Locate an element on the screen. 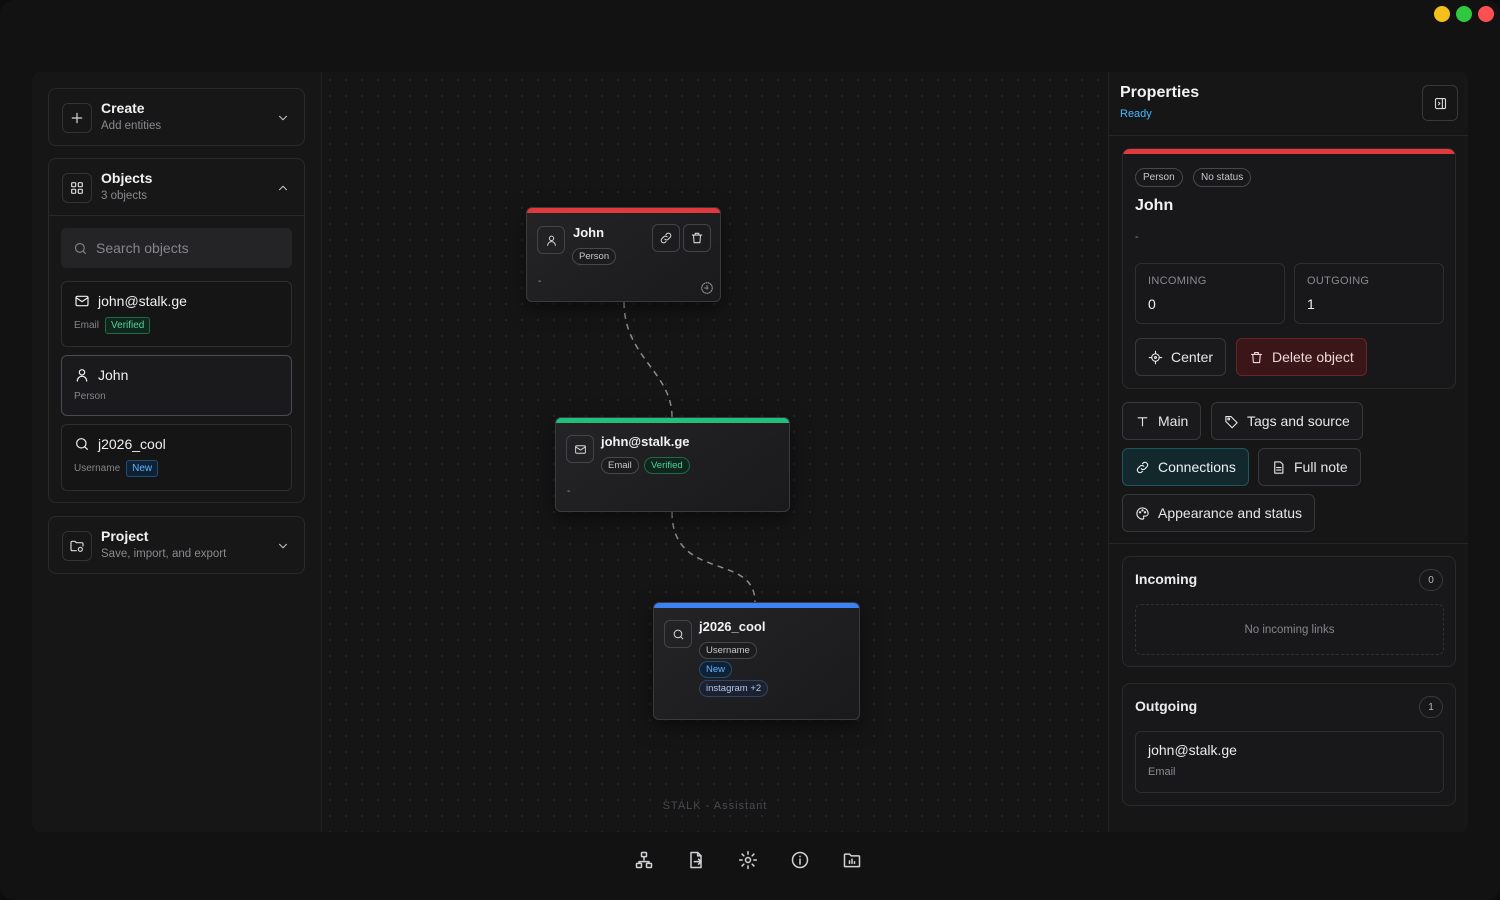 The image size is (1500, 900). window-controls is located at coordinates (1464, 14).